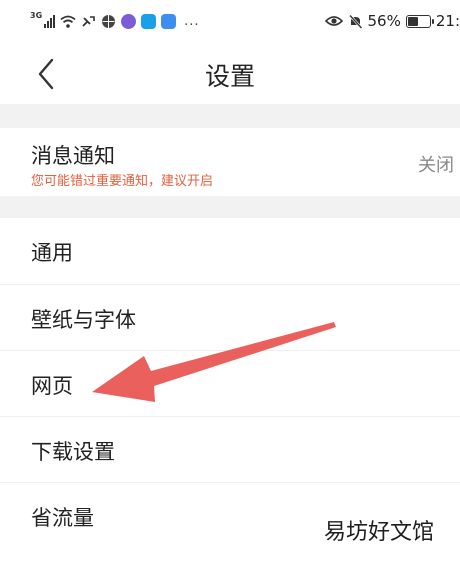 Image resolution: width=460 pixels, height=567 pixels. What do you see at coordinates (68, 21) in the screenshot?
I see `wifi-icon` at bounding box center [68, 21].